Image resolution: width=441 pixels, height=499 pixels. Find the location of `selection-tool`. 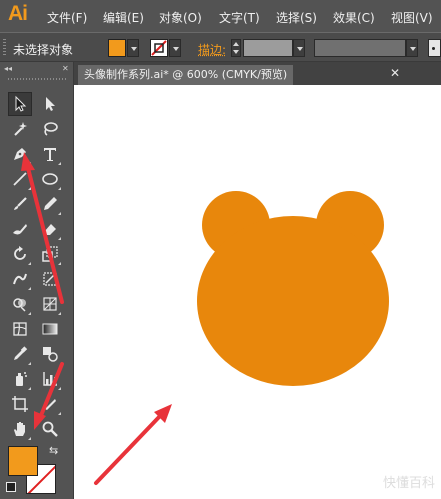

selection-tool is located at coordinates (20, 104).